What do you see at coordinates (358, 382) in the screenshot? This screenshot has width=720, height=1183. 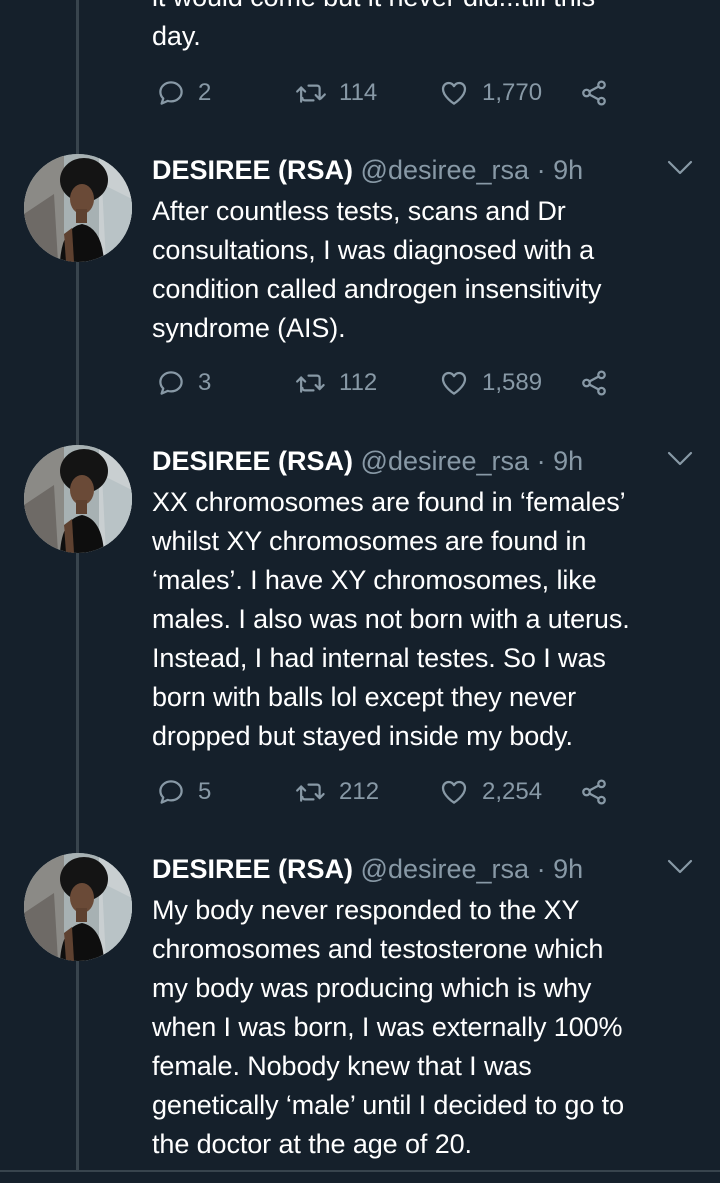 I see `retweet-count: 112` at bounding box center [358, 382].